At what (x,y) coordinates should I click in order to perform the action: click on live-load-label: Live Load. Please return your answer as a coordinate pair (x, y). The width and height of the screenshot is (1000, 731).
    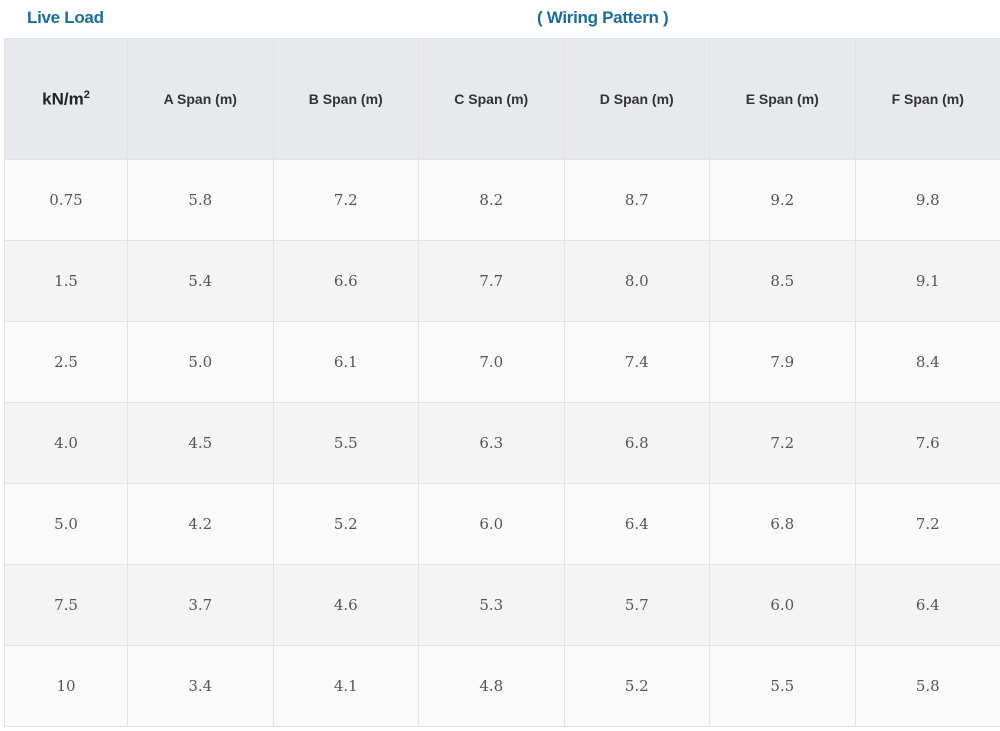
    Looking at the image, I should click on (65, 17).